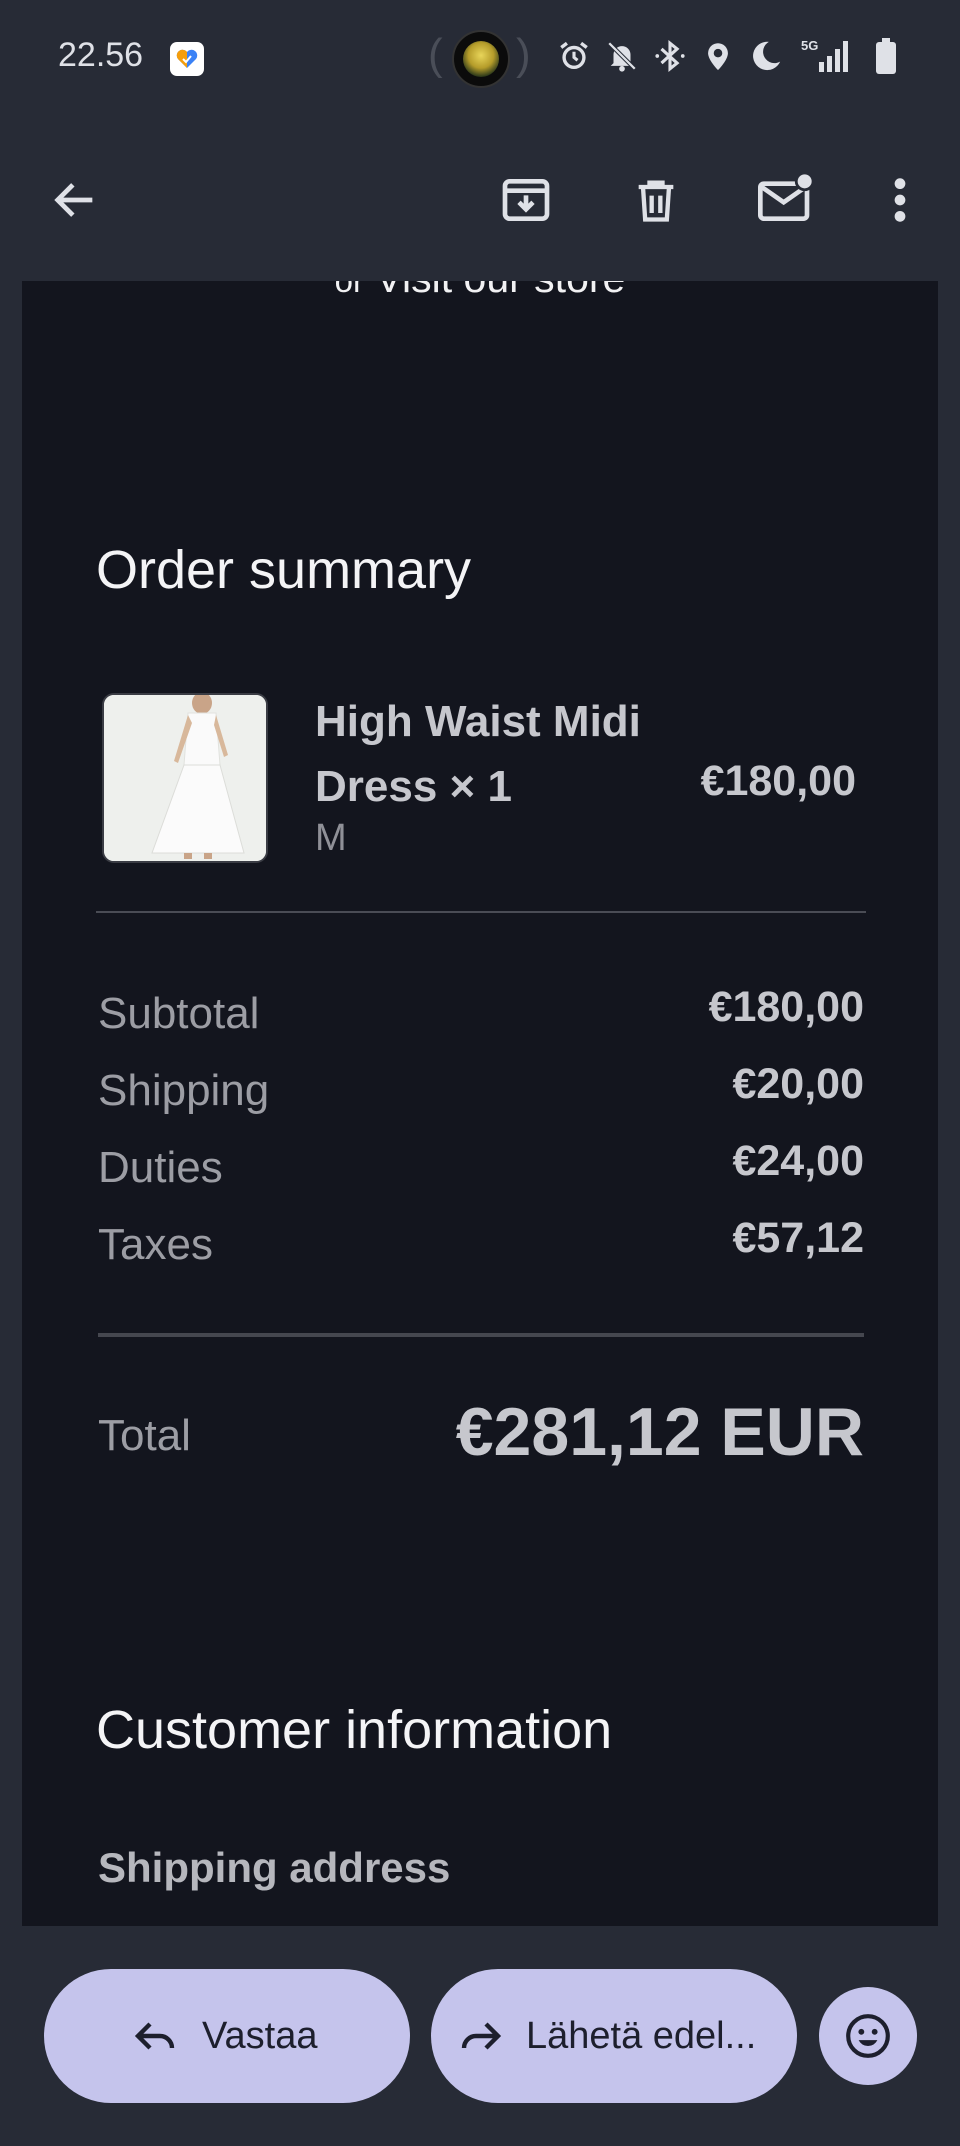  I want to click on archive-icon, so click(526, 200).